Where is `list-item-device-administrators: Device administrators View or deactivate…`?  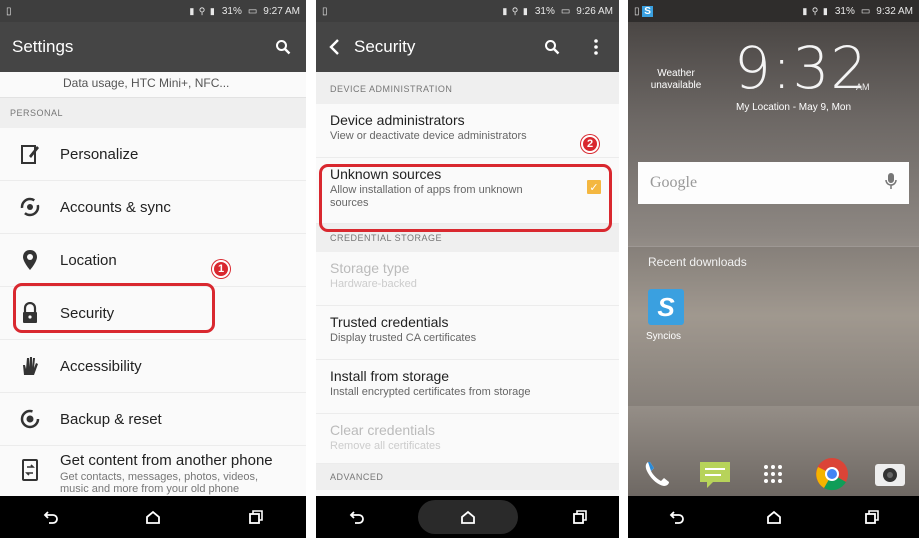
list-item-device-administrators: Device administrators View or deactivate… is located at coordinates (467, 131).